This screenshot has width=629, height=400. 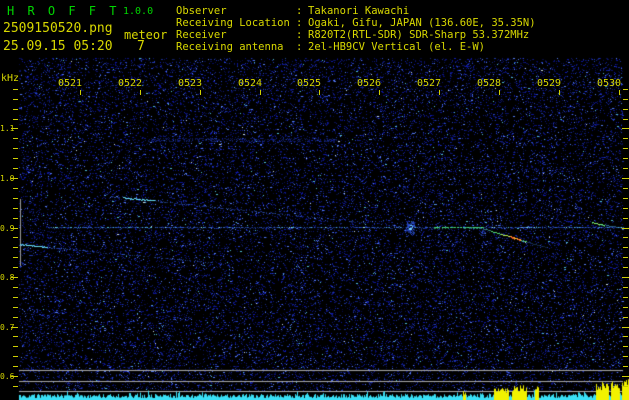 I want to click on x-axis-label: 0521, so click(x=70, y=83).